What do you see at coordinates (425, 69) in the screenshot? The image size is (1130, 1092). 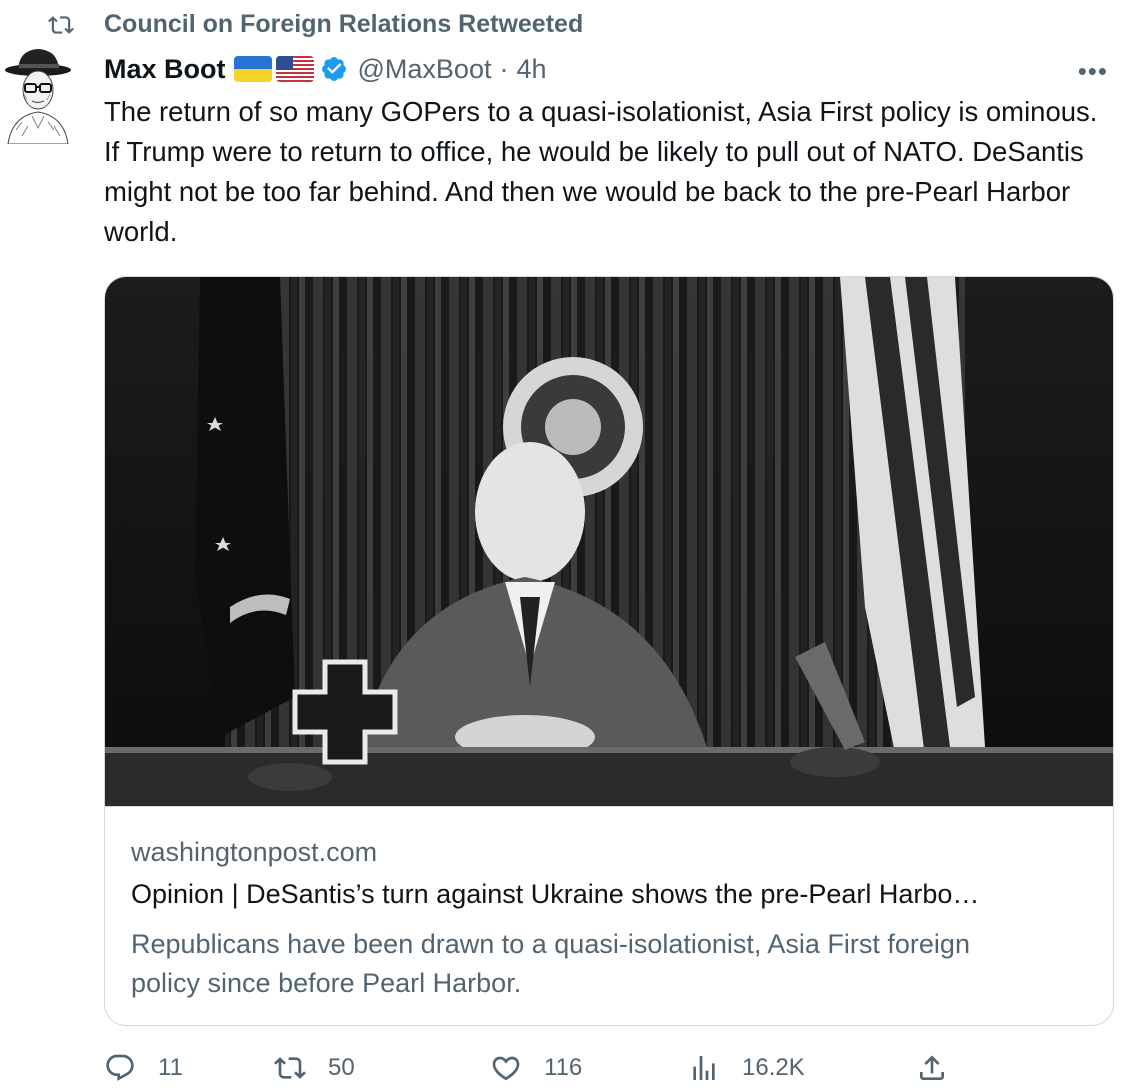 I see `author-handle: @MaxBoot` at bounding box center [425, 69].